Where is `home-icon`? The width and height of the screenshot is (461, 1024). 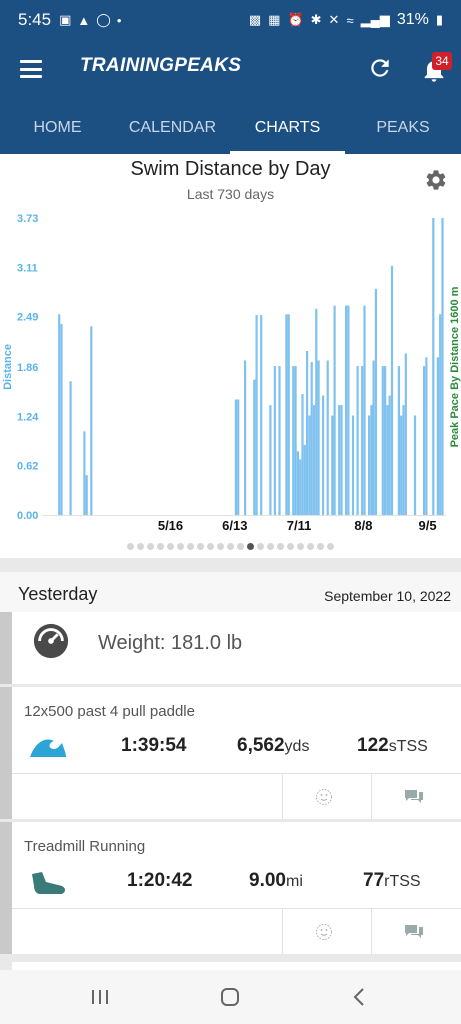 home-icon is located at coordinates (230, 997).